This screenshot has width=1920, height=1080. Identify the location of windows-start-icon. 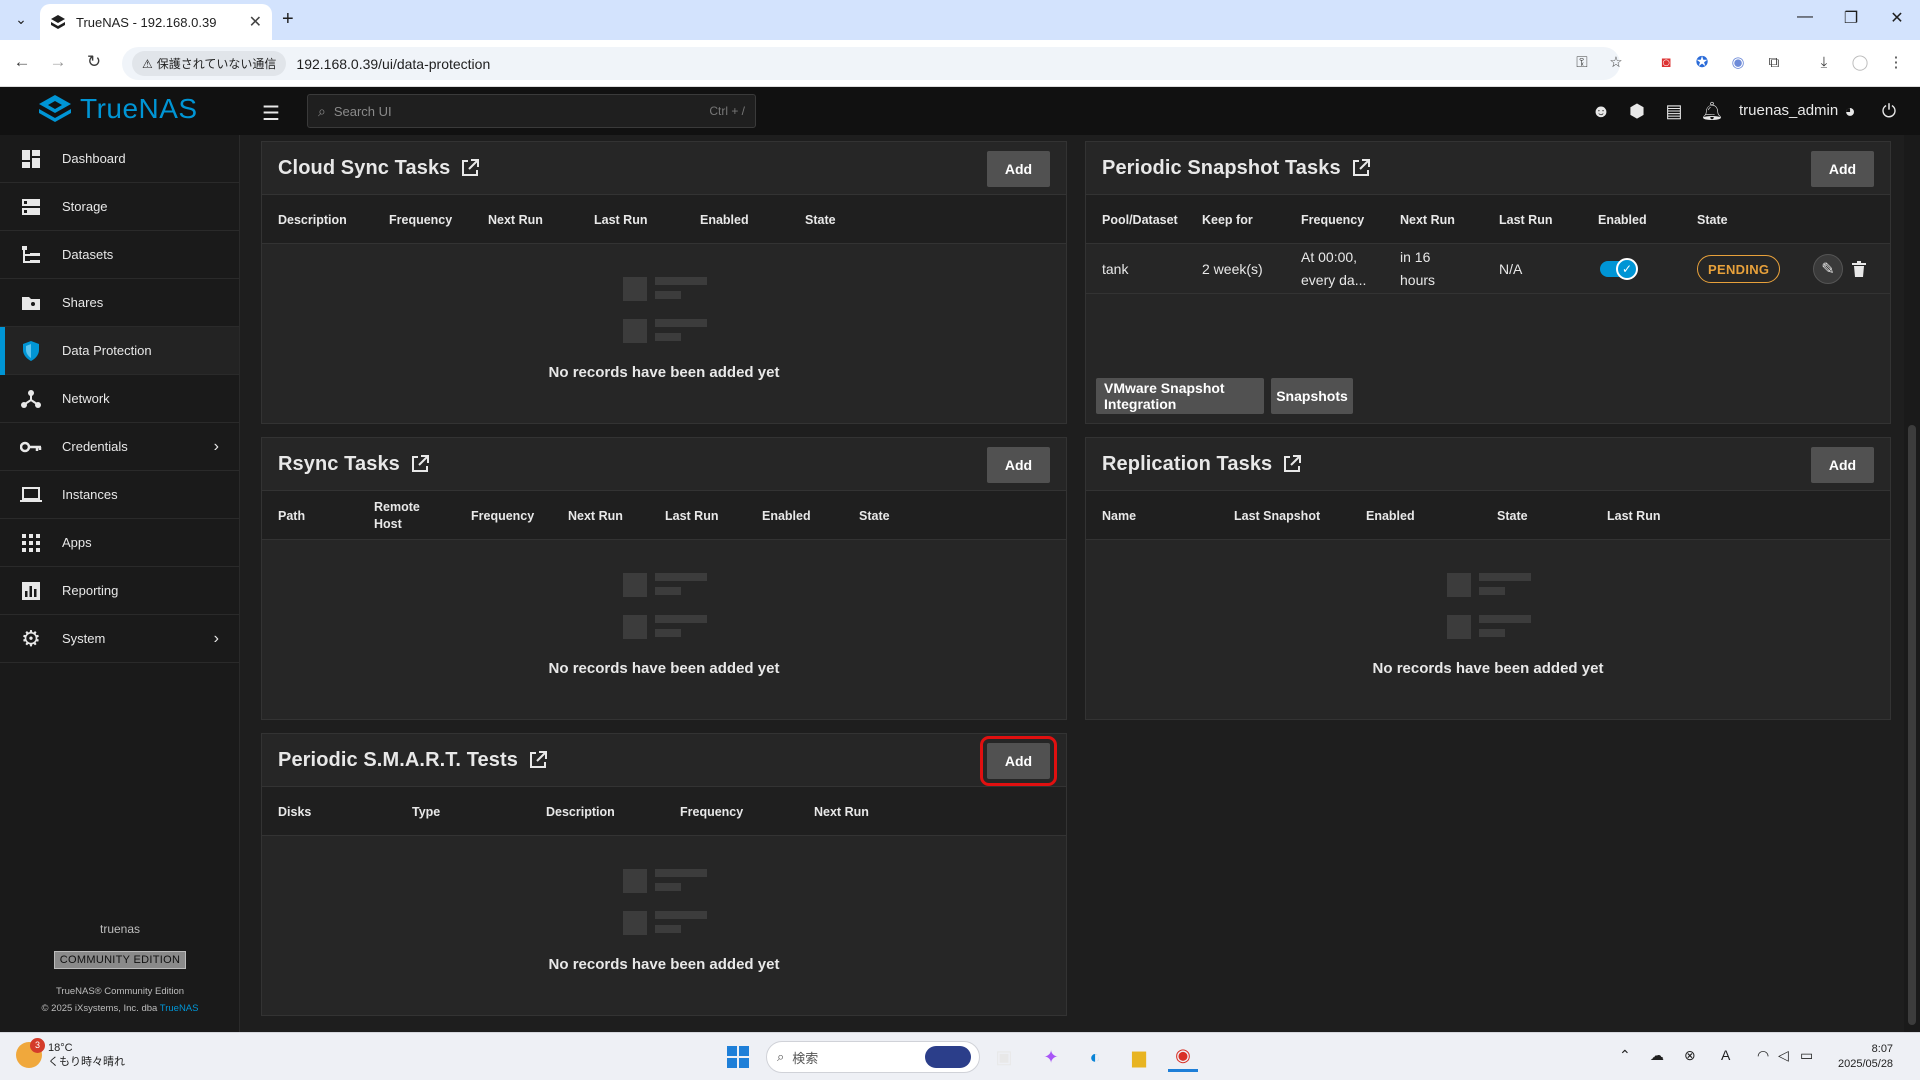
(738, 1057).